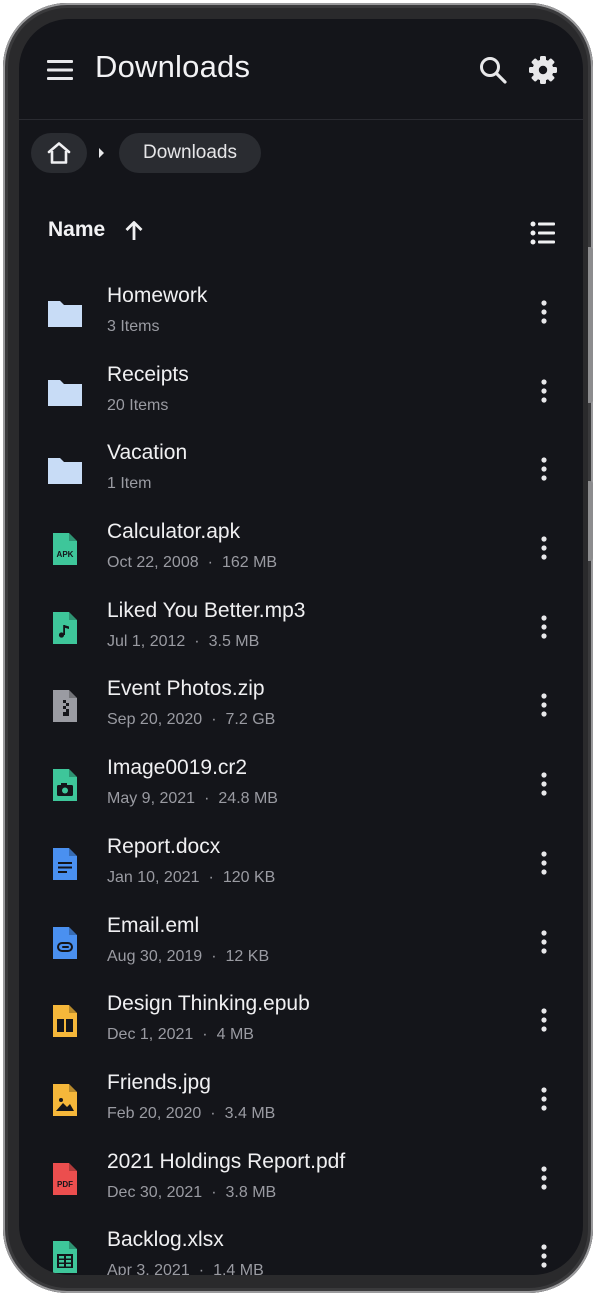 Image resolution: width=600 pixels, height=1298 pixels. I want to click on item-size: 3.5 MB, so click(234, 641).